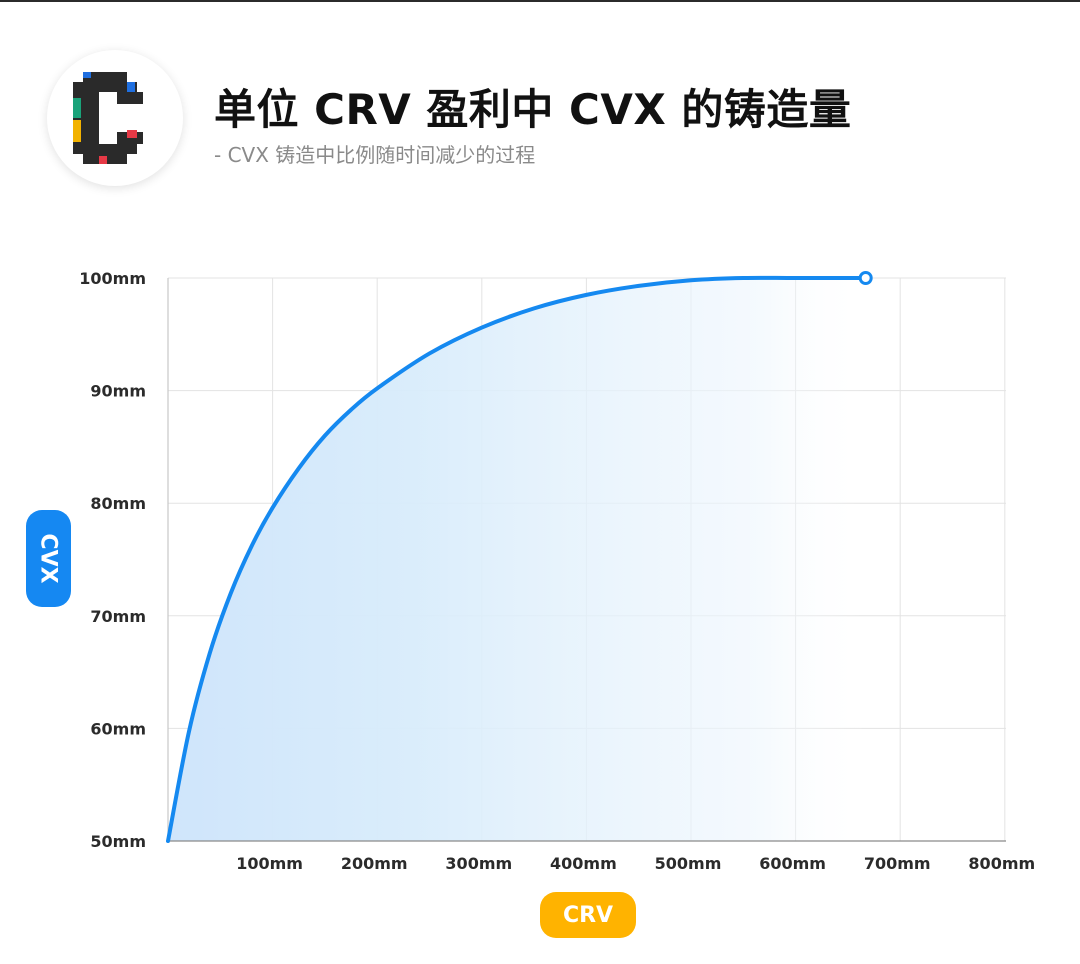 The image size is (1080, 964). What do you see at coordinates (588, 915) in the screenshot?
I see `x-axis-label: CRV` at bounding box center [588, 915].